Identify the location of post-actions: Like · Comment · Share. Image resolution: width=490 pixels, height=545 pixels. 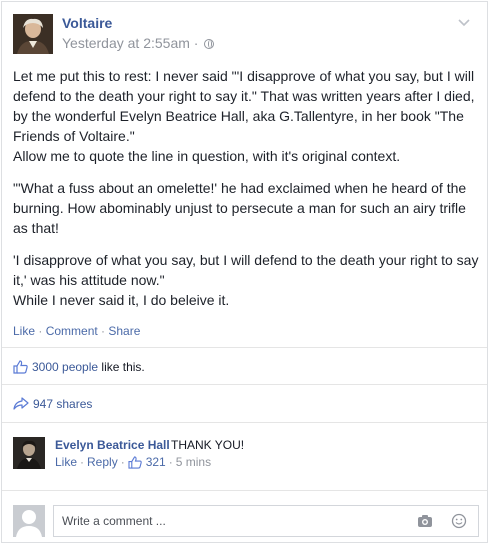
(76, 331).